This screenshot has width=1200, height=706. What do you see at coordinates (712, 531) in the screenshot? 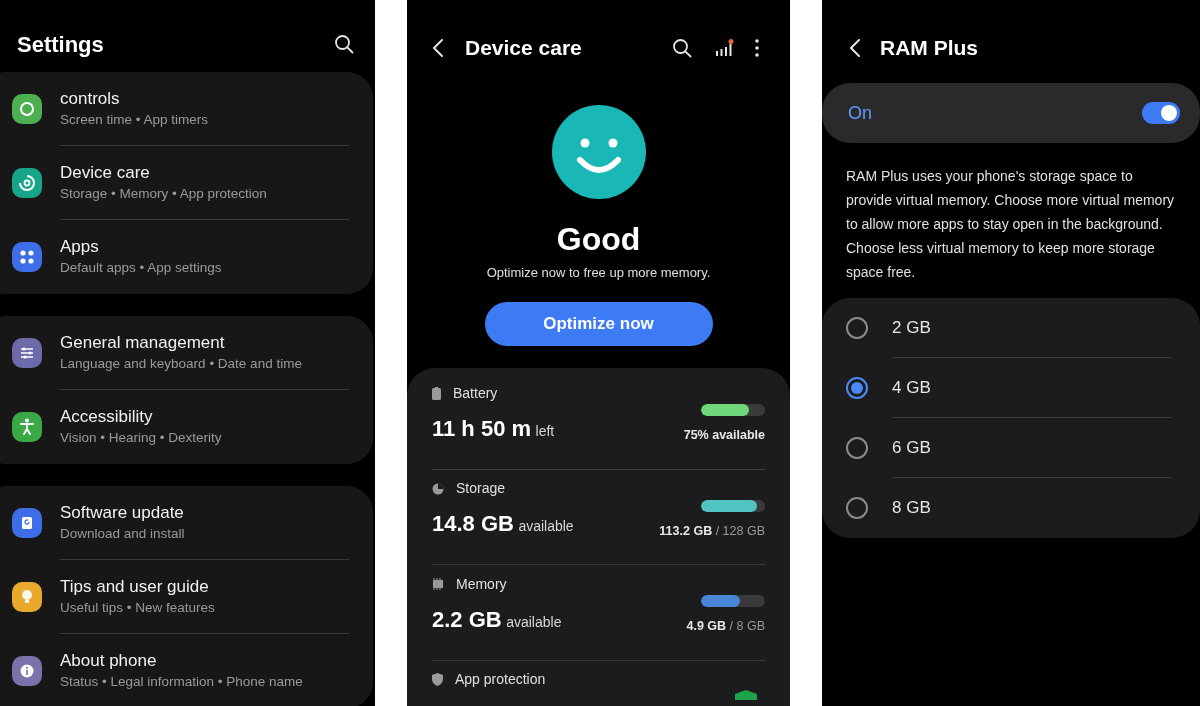
I see `stat-reading: 113.2 GB / 128 GB` at bounding box center [712, 531].